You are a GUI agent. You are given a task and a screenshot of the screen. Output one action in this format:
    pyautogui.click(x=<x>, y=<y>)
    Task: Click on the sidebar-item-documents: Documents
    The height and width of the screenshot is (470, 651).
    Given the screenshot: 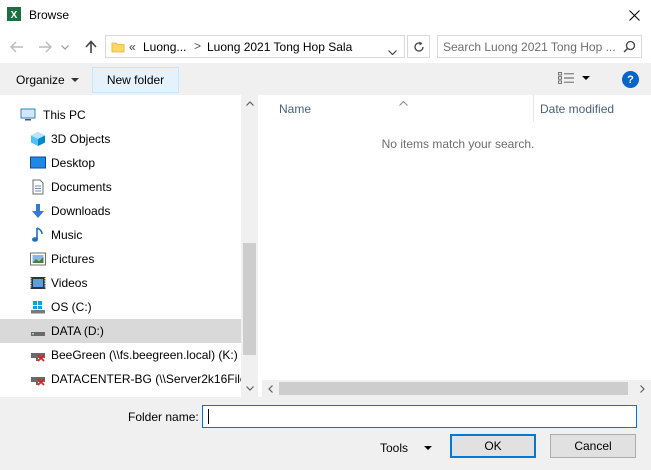 What is the action you would take?
    pyautogui.click(x=120, y=187)
    